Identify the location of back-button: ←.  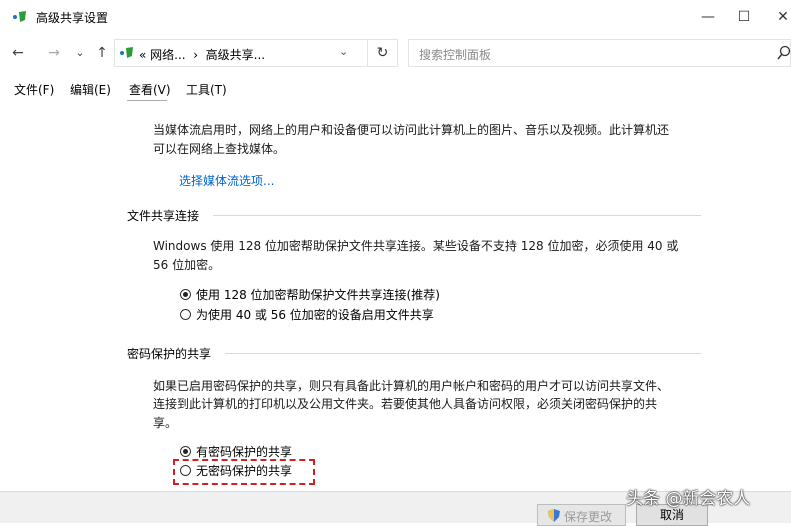
(18, 53).